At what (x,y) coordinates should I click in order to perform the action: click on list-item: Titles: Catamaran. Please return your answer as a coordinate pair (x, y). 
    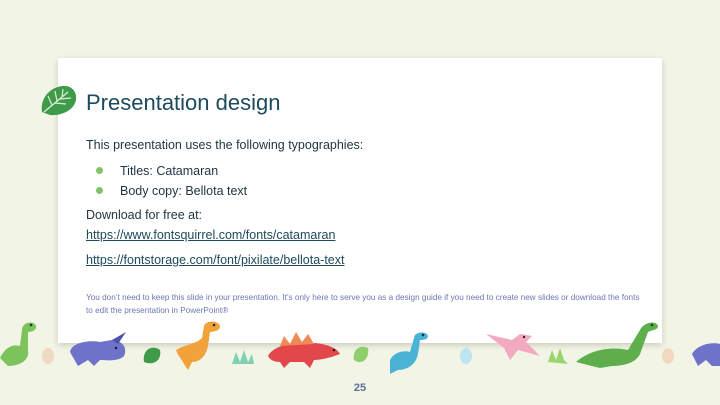
    Looking at the image, I should click on (171, 173).